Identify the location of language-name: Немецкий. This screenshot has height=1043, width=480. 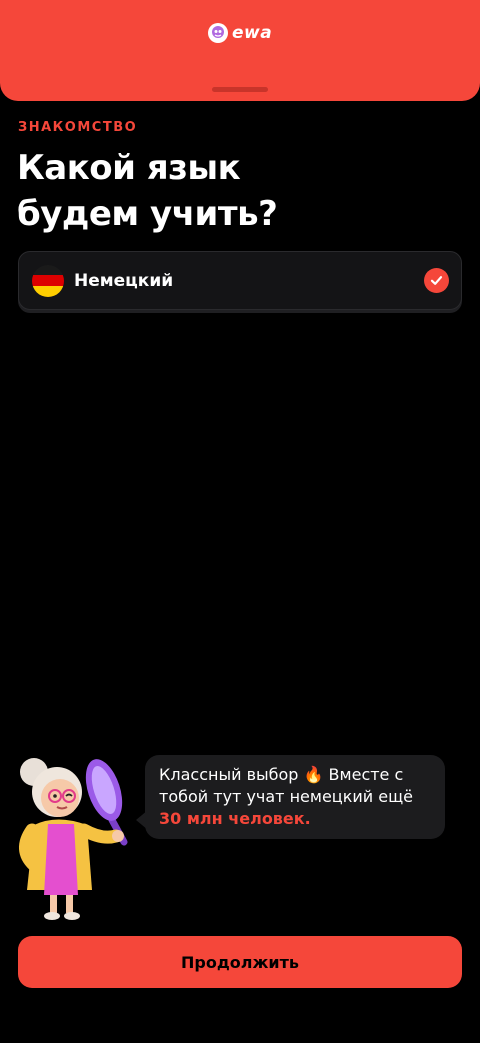
(124, 280).